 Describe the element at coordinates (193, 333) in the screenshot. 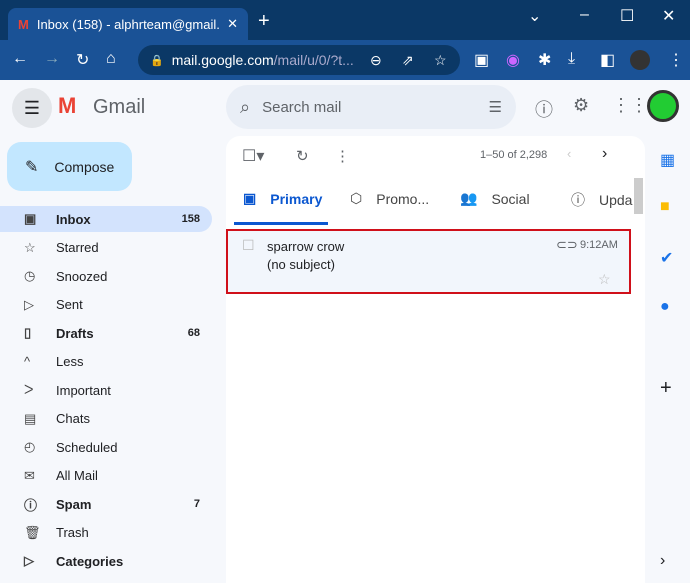

I see `sidebar-item-count: 68` at that location.